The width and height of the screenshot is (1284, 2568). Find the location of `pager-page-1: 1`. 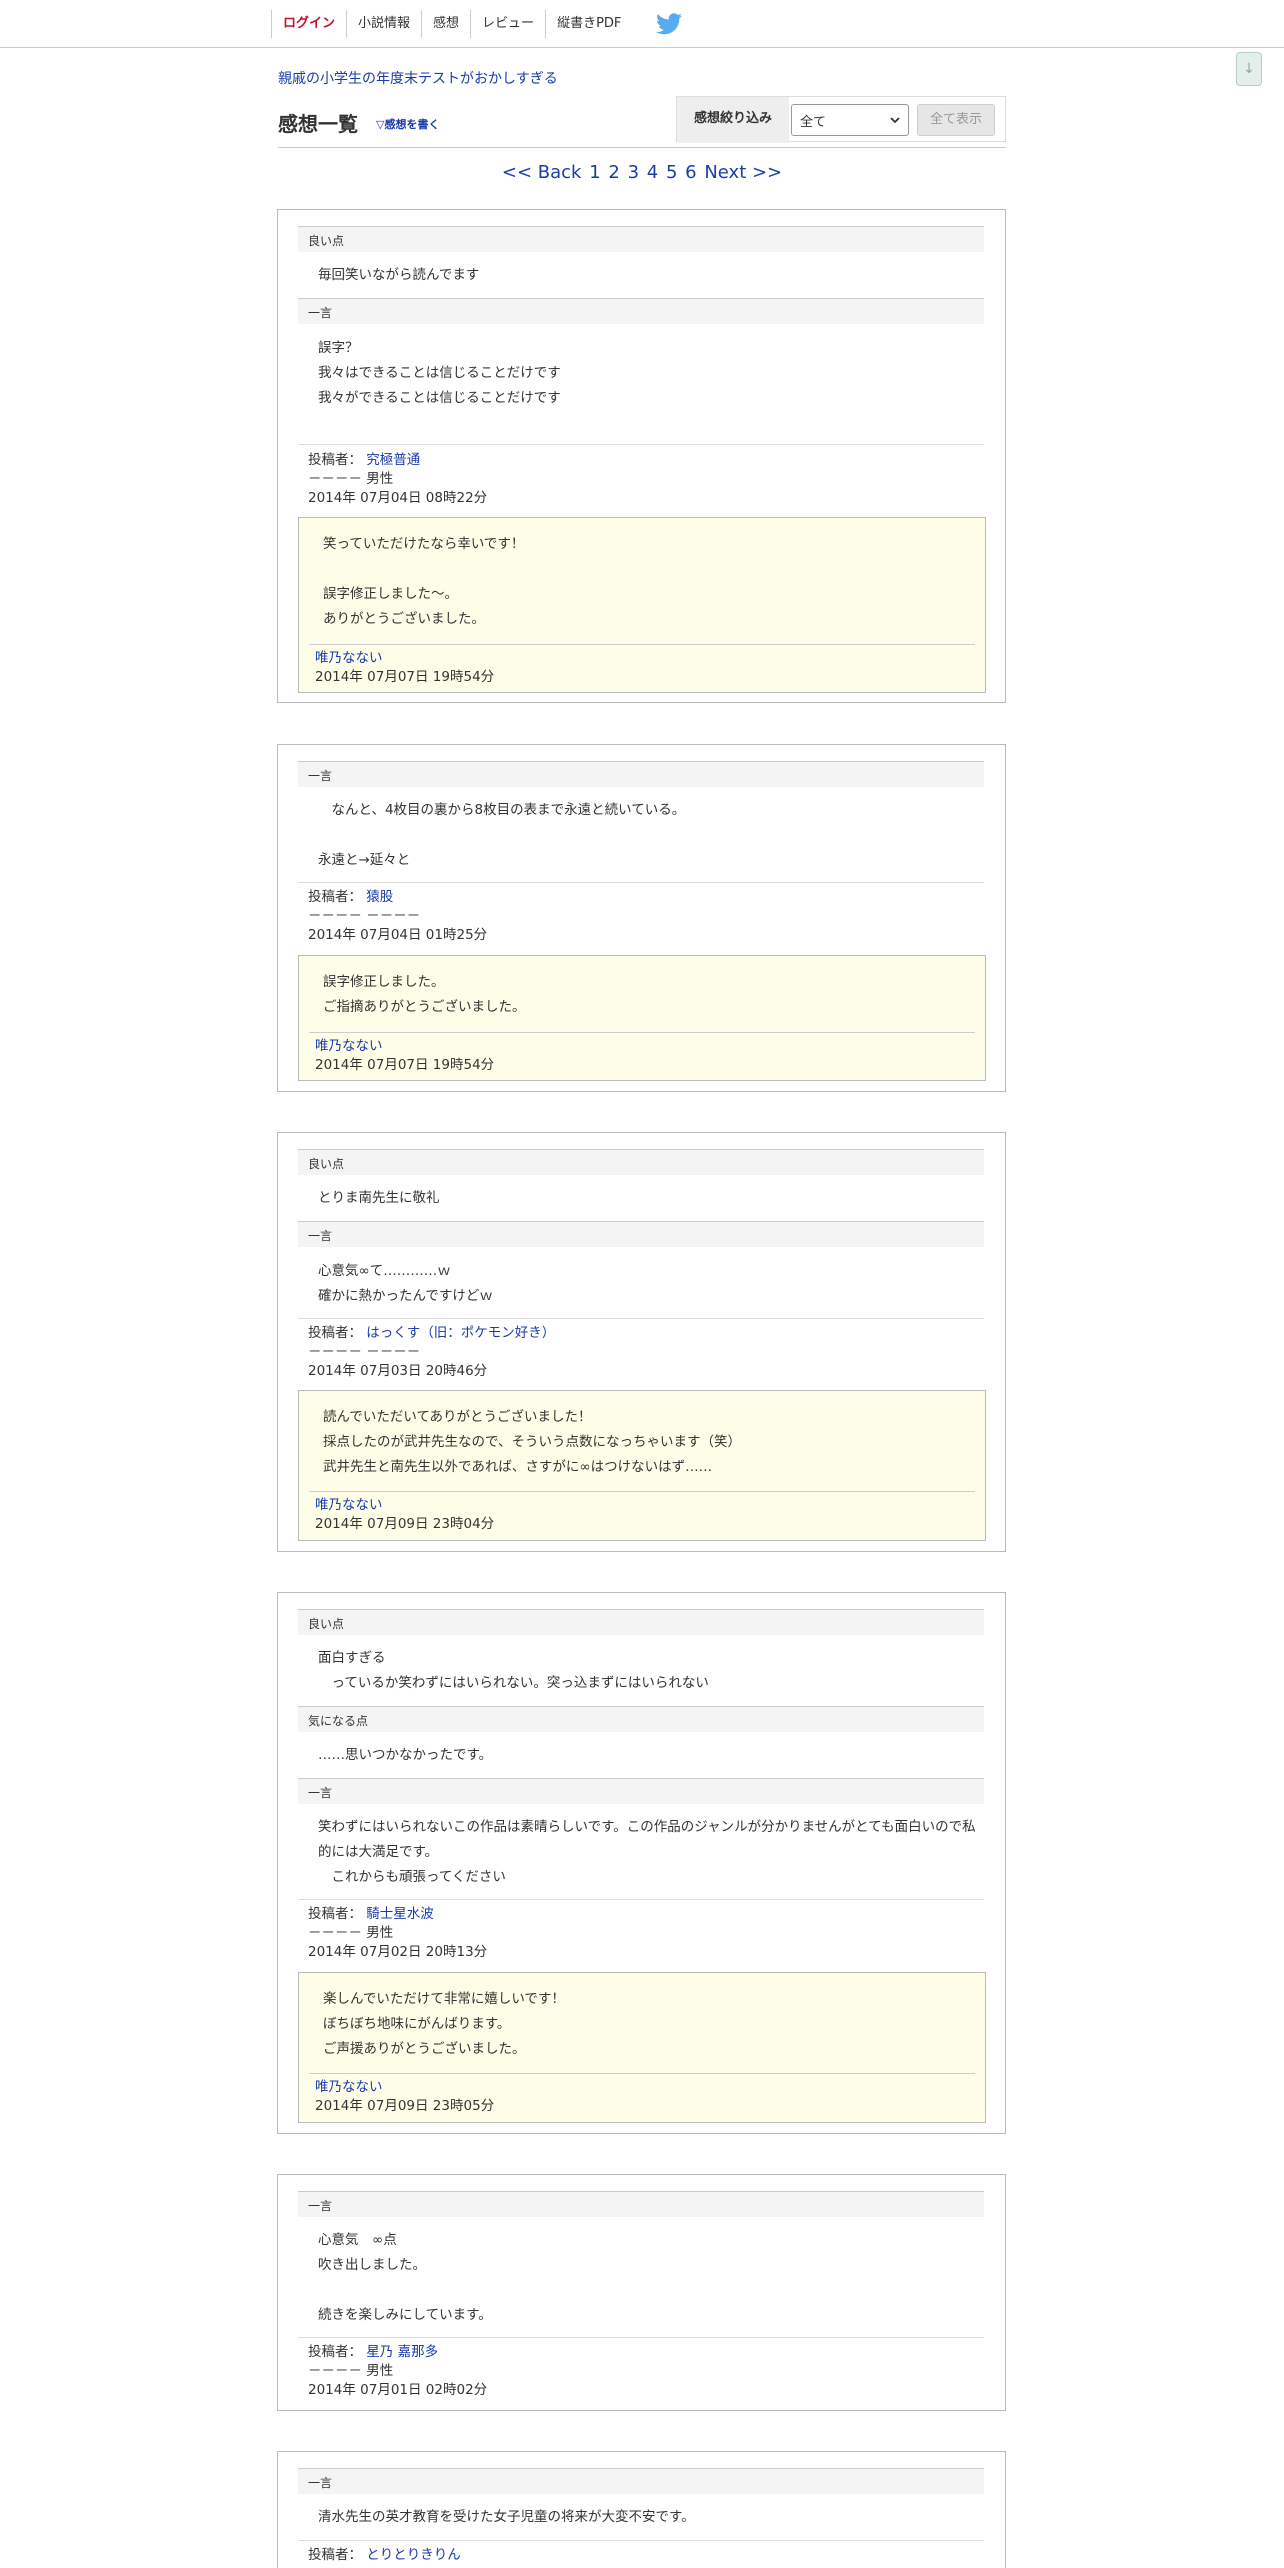

pager-page-1: 1 is located at coordinates (594, 172).